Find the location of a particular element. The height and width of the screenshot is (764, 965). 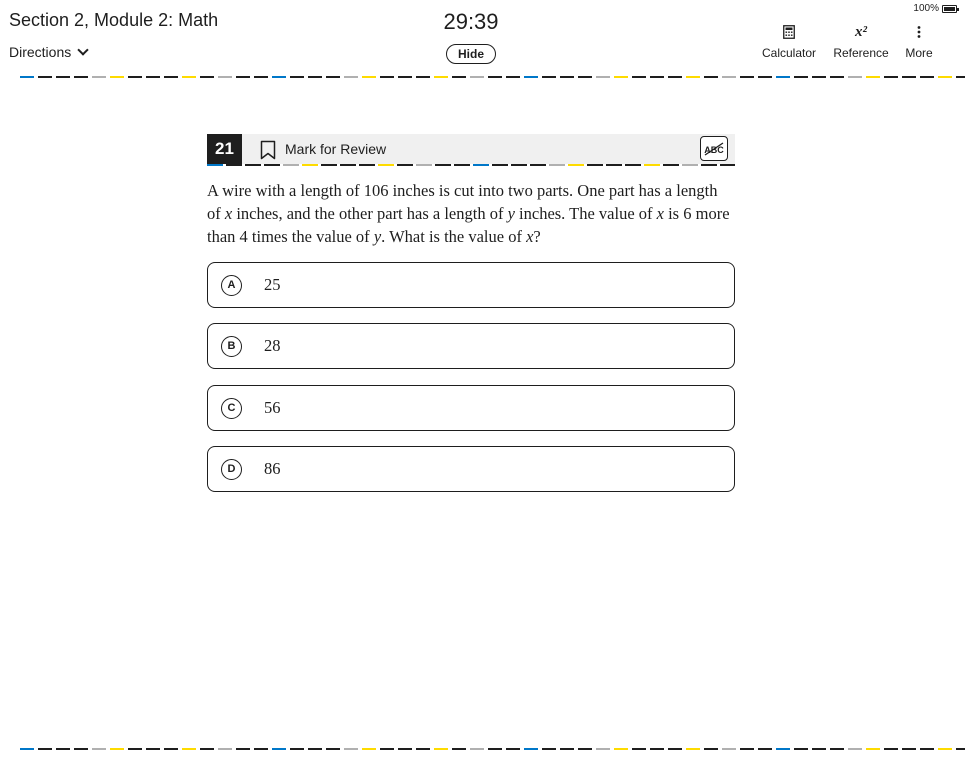

reference-button: x² Reference is located at coordinates (861, 41).